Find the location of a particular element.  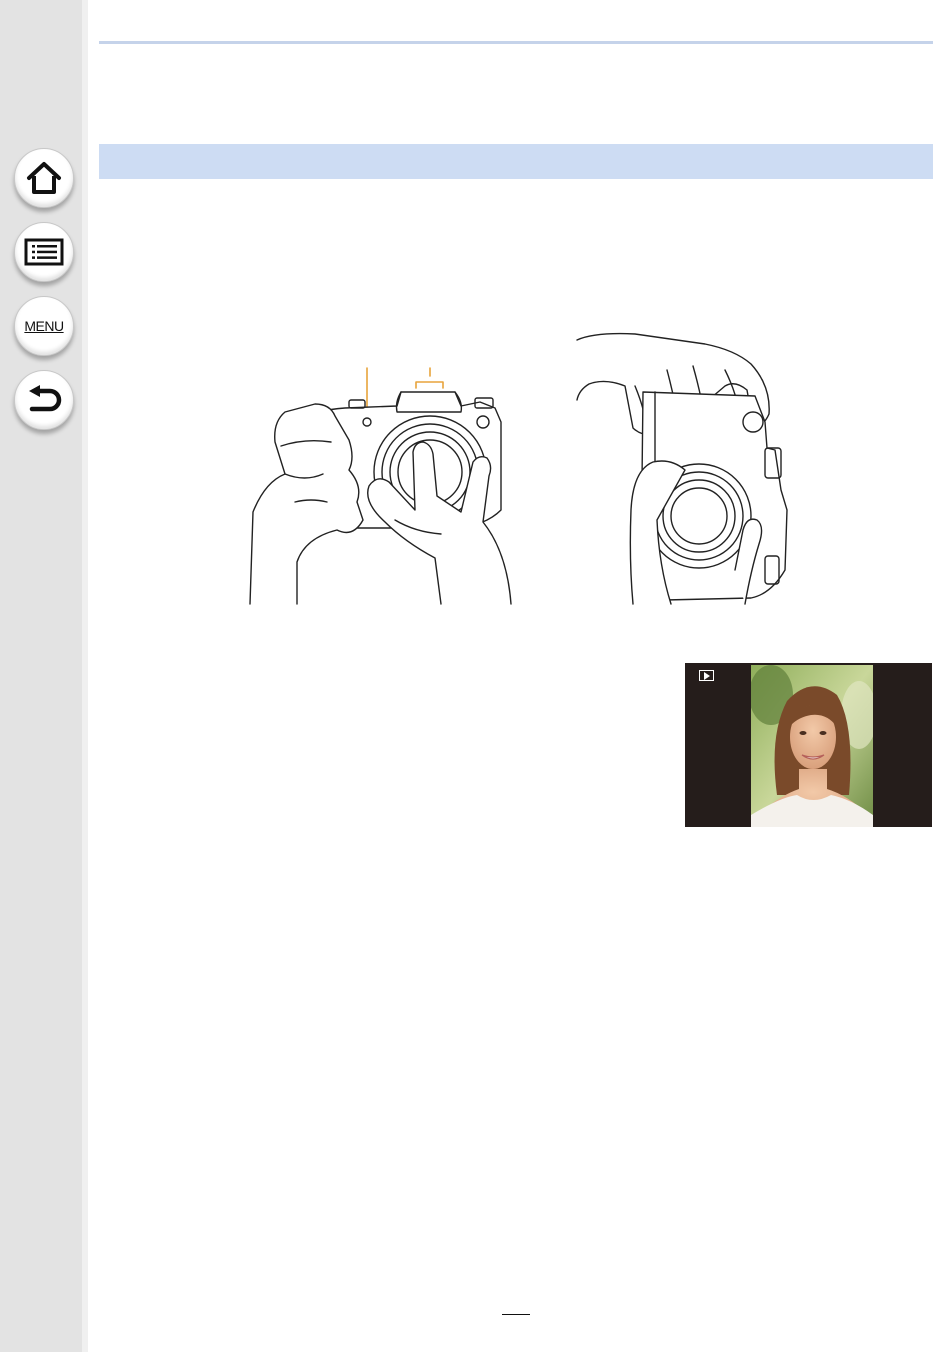

portrait-photo is located at coordinates (812, 746).